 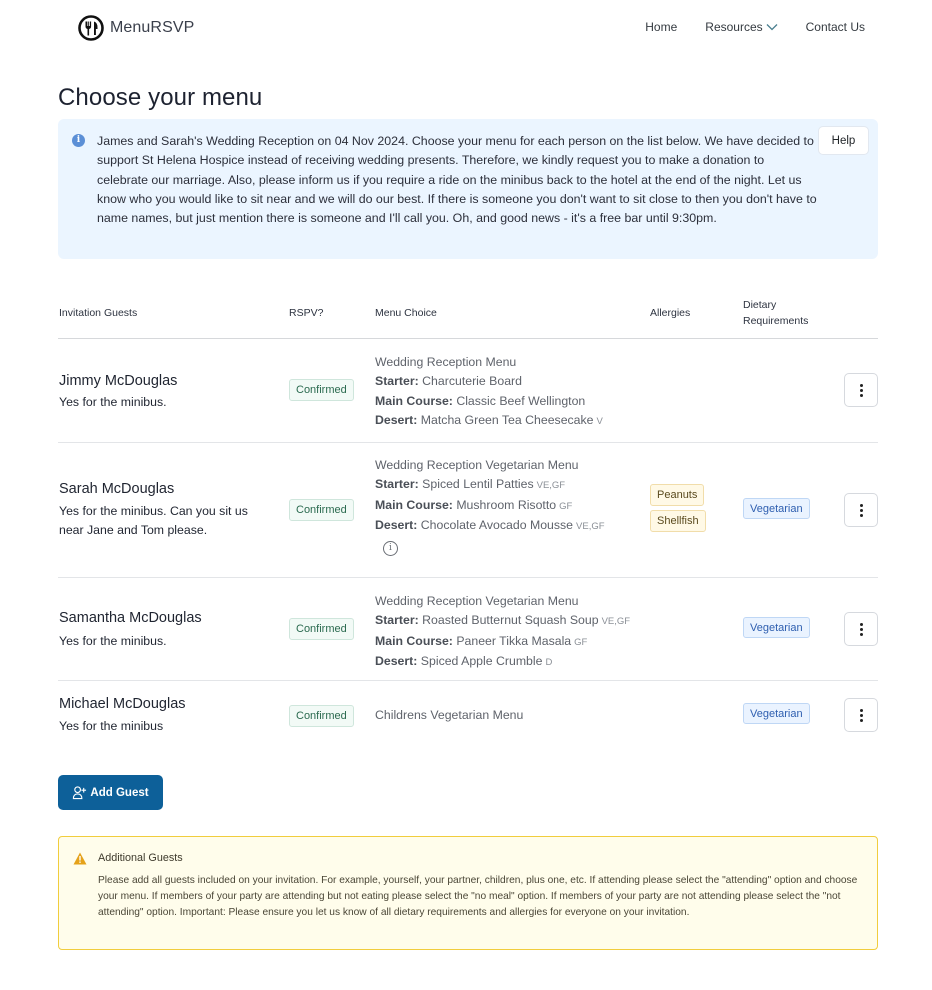 What do you see at coordinates (306, 313) in the screenshot?
I see `header-rsvp: RSPV?` at bounding box center [306, 313].